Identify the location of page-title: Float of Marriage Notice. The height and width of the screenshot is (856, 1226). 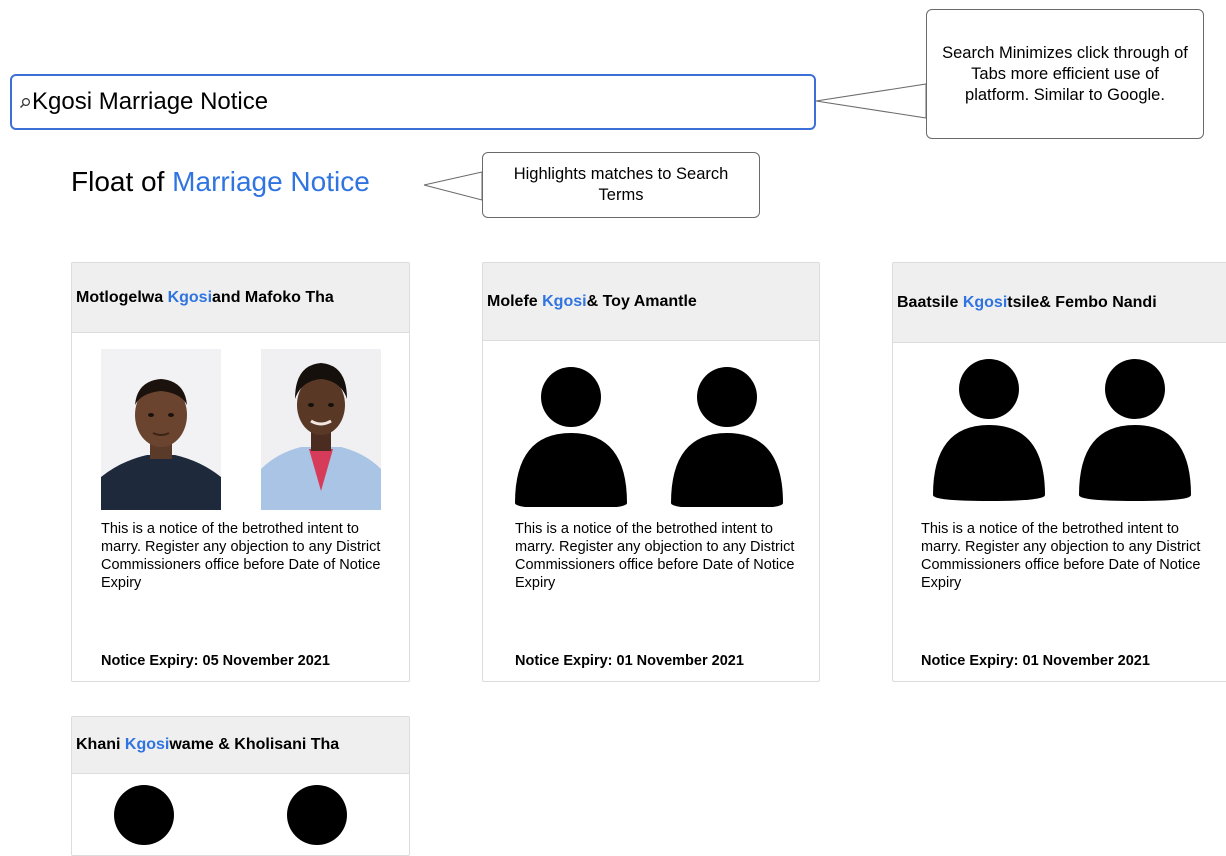
(220, 182).